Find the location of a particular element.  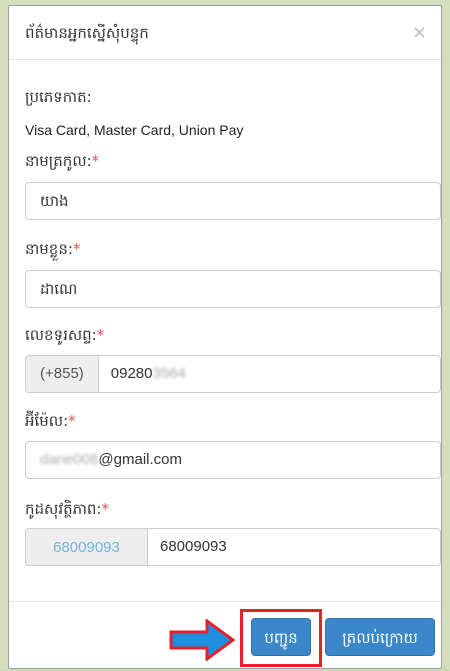

security-code-label: កូដសុវត្ថិភាព:* is located at coordinates (67, 509).